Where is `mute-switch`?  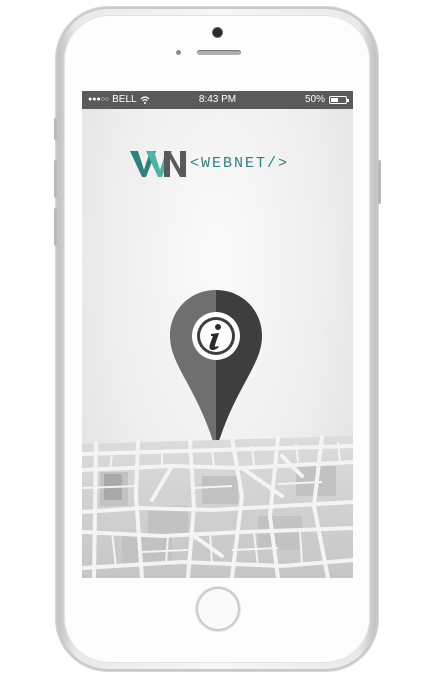
mute-switch is located at coordinates (55, 129).